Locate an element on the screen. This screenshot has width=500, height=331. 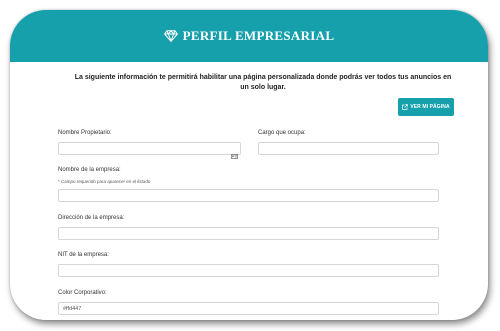
position-field is located at coordinates (348, 148).